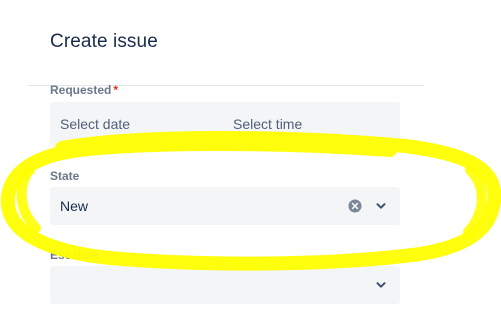 The height and width of the screenshot is (329, 501). Describe the element at coordinates (74, 206) in the screenshot. I see `state-value: New` at that location.